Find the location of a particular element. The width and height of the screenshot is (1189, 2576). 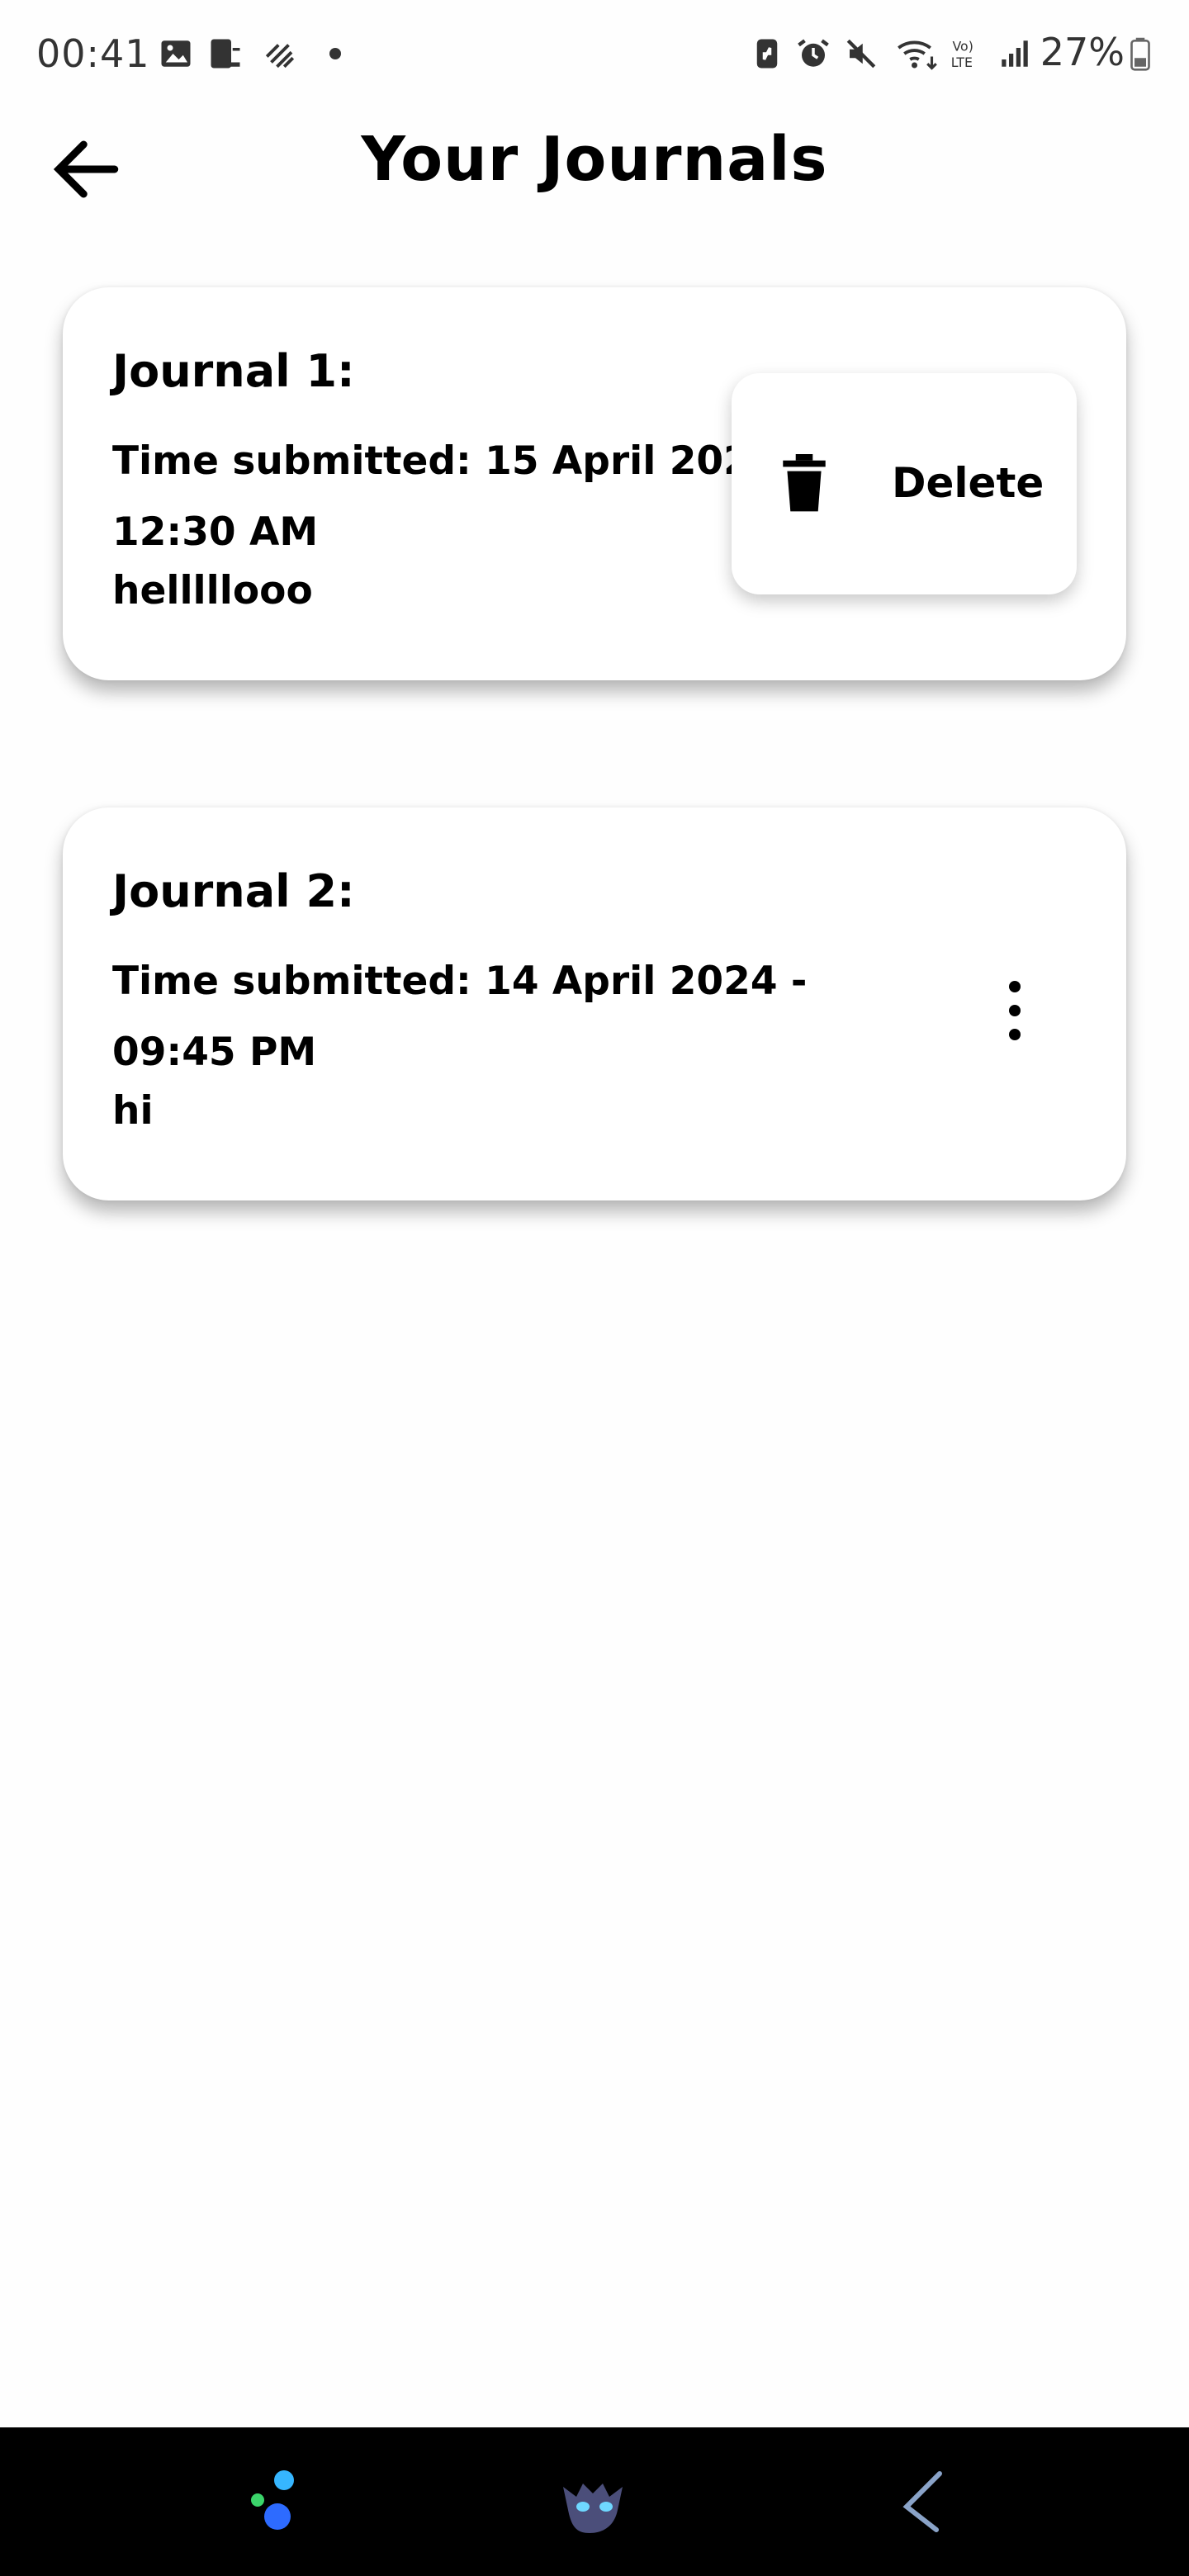

delete-menu-item: Delete is located at coordinates (968, 483).